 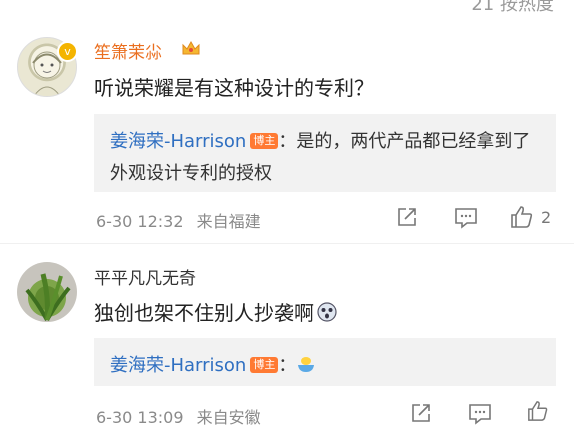 What do you see at coordinates (306, 364) in the screenshot?
I see `eating-emoji-icon` at bounding box center [306, 364].